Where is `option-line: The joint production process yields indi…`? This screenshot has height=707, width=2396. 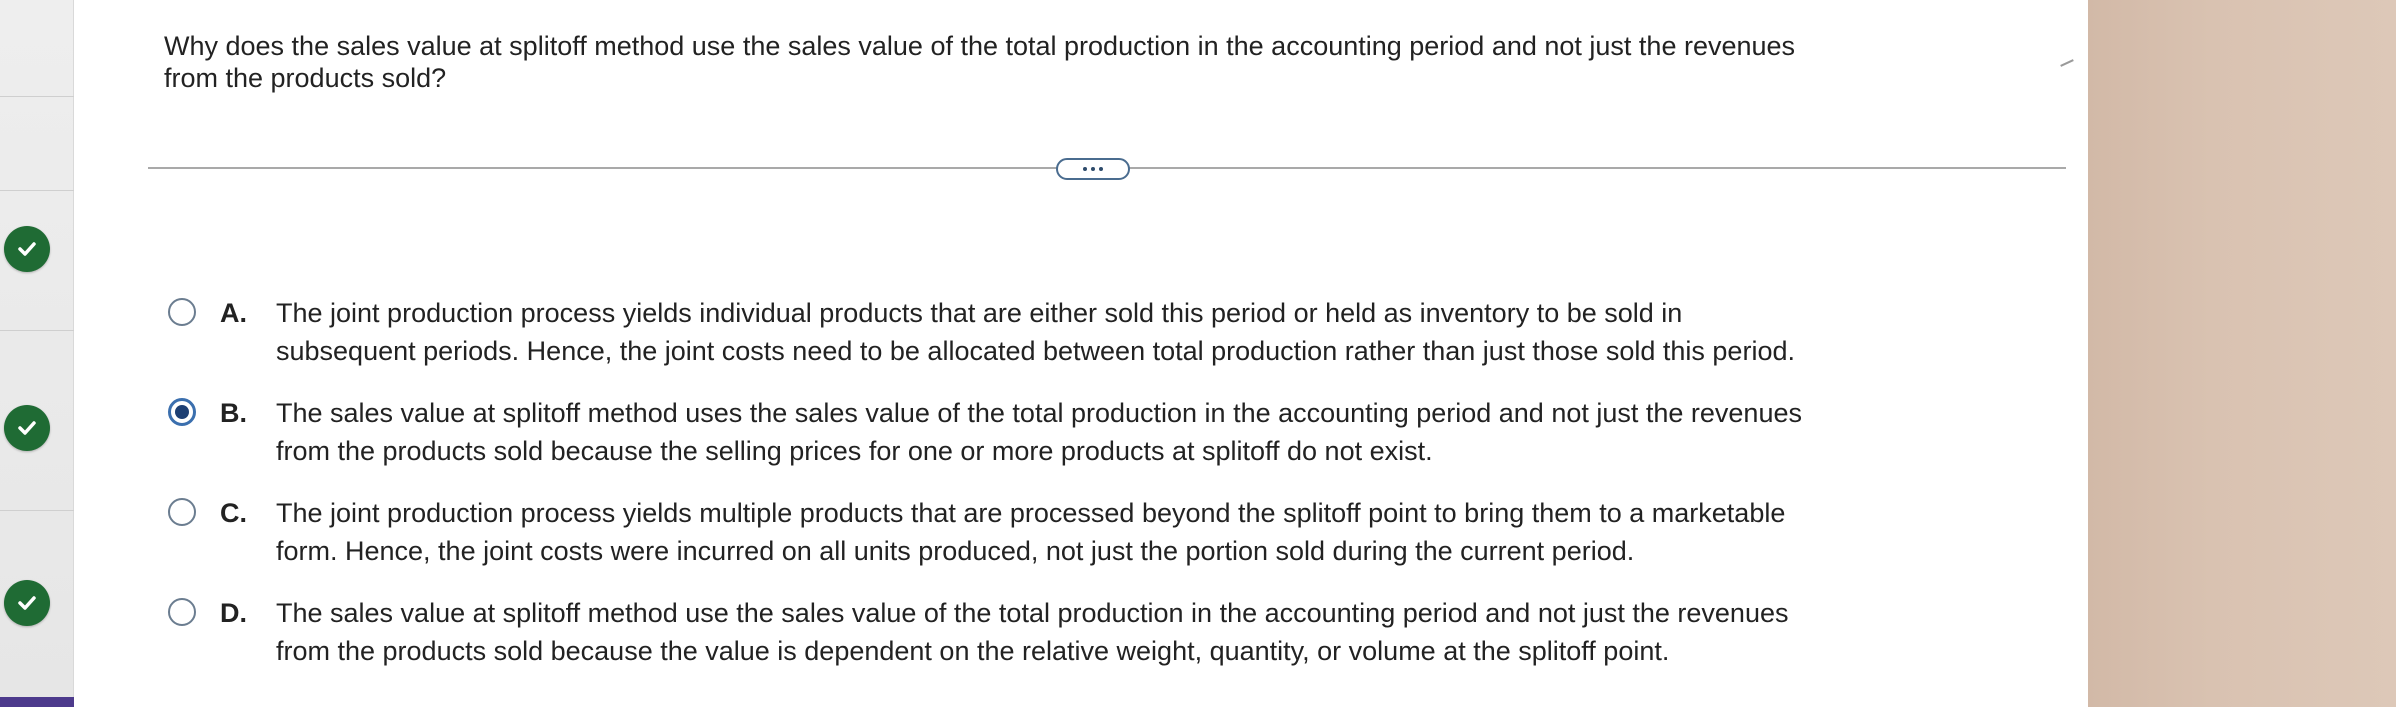 option-line: The joint production process yields indi… is located at coordinates (979, 313).